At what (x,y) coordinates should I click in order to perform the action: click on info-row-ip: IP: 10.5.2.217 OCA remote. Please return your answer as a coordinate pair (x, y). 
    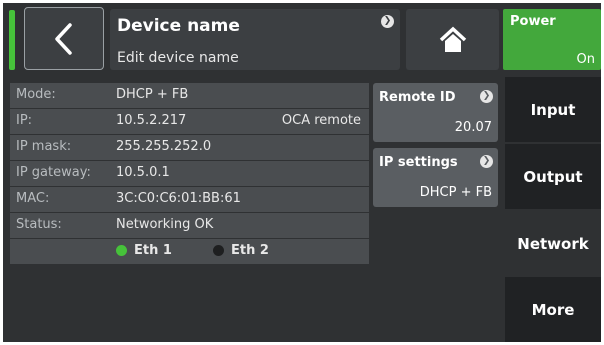
    Looking at the image, I should click on (189, 121).